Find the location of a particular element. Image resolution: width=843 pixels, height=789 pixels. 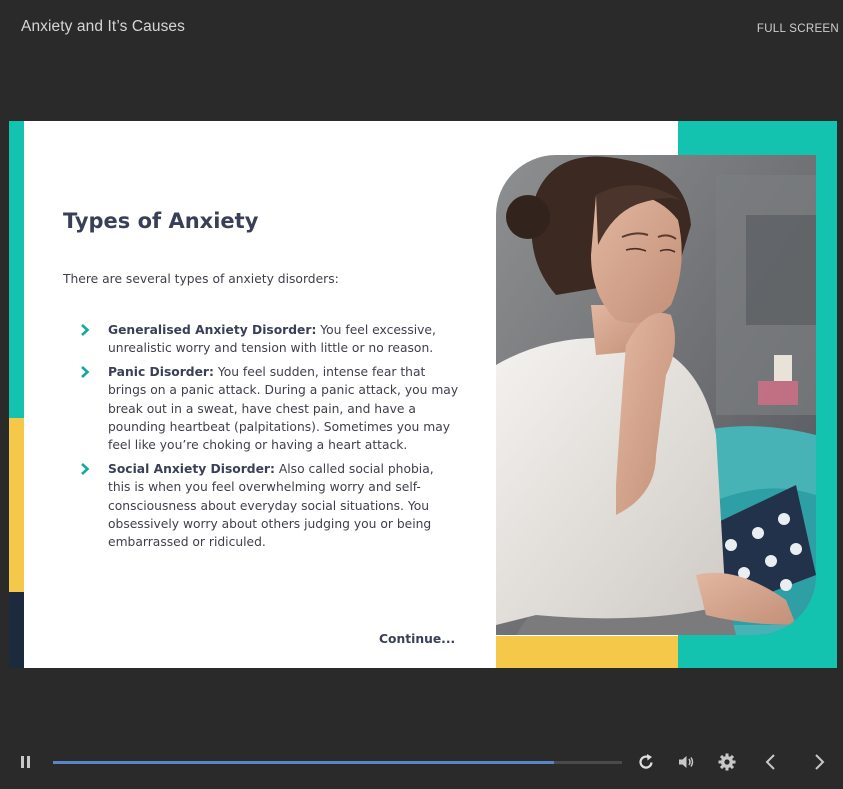

progress-bar is located at coordinates (337, 762).